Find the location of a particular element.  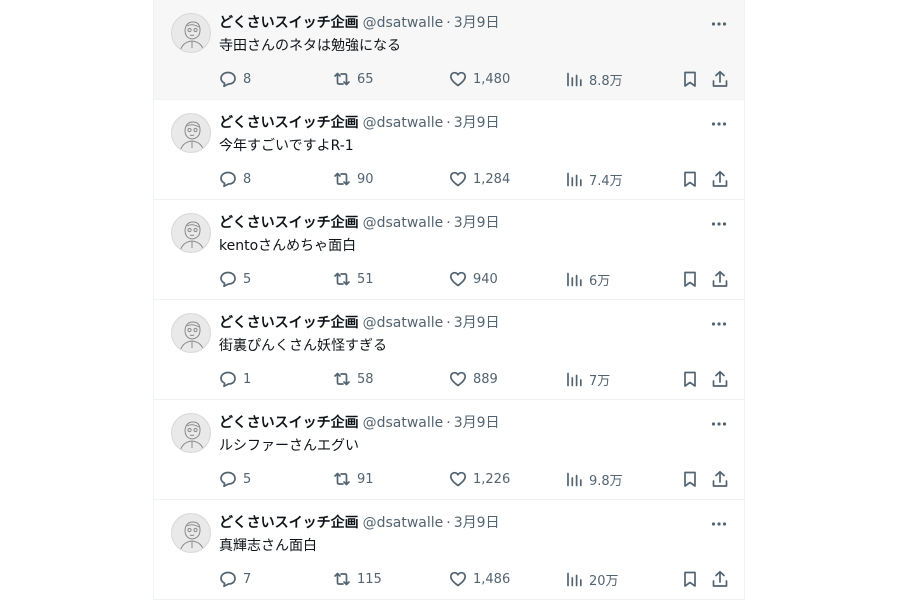

retweet-button: 51 is located at coordinates (353, 279).